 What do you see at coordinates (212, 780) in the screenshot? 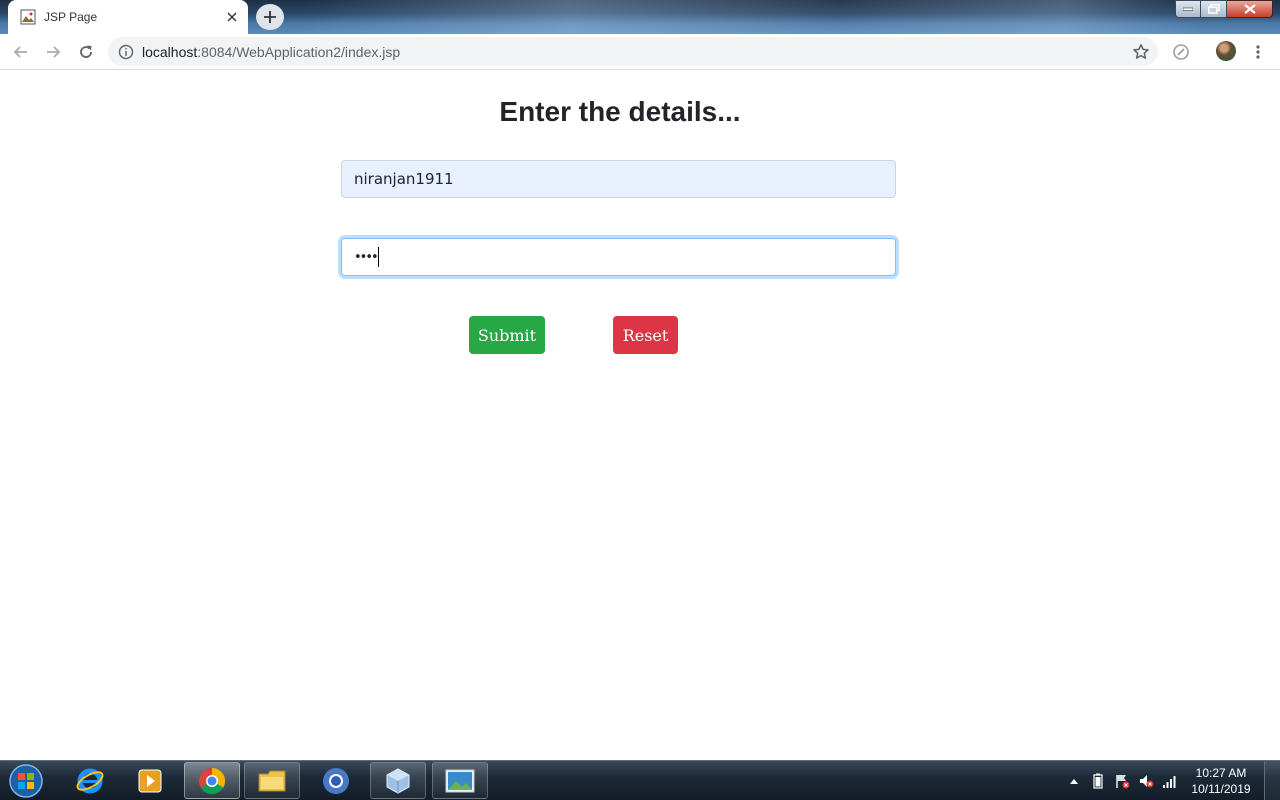
I see `chrome-icon` at bounding box center [212, 780].